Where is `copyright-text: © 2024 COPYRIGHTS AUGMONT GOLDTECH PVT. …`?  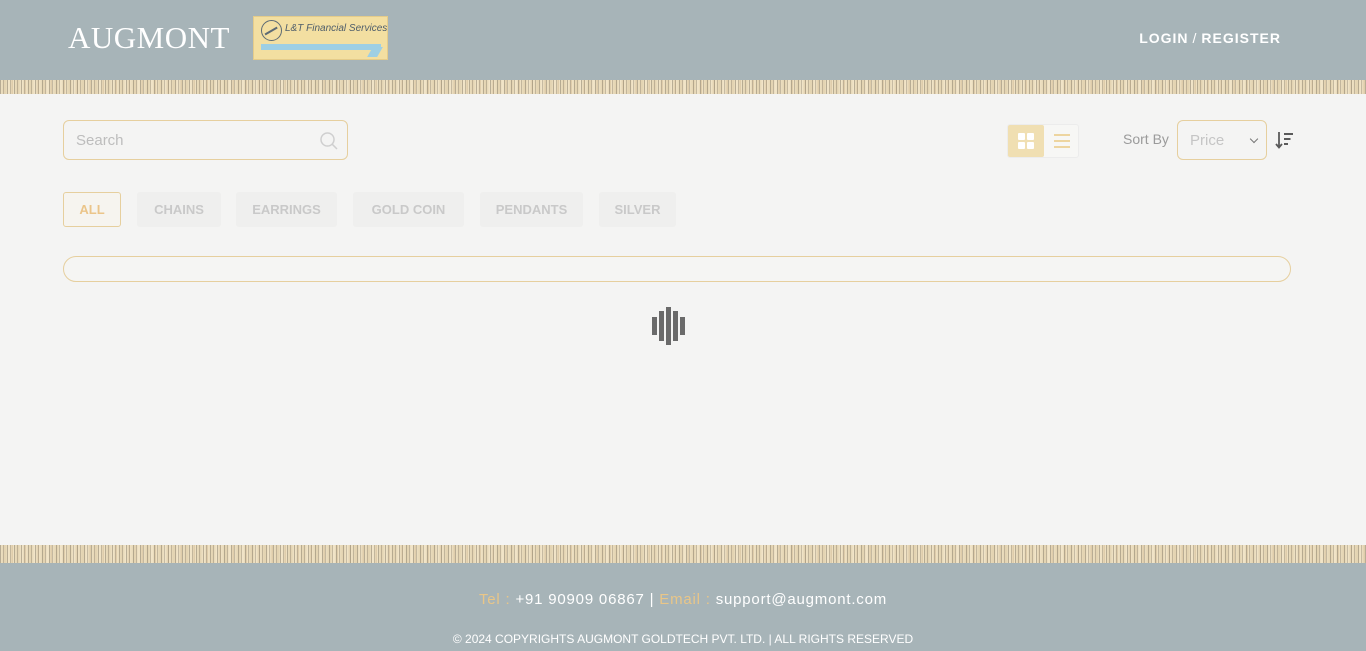 copyright-text: © 2024 COPYRIGHTS AUGMONT GOLDTECH PVT. … is located at coordinates (683, 639).